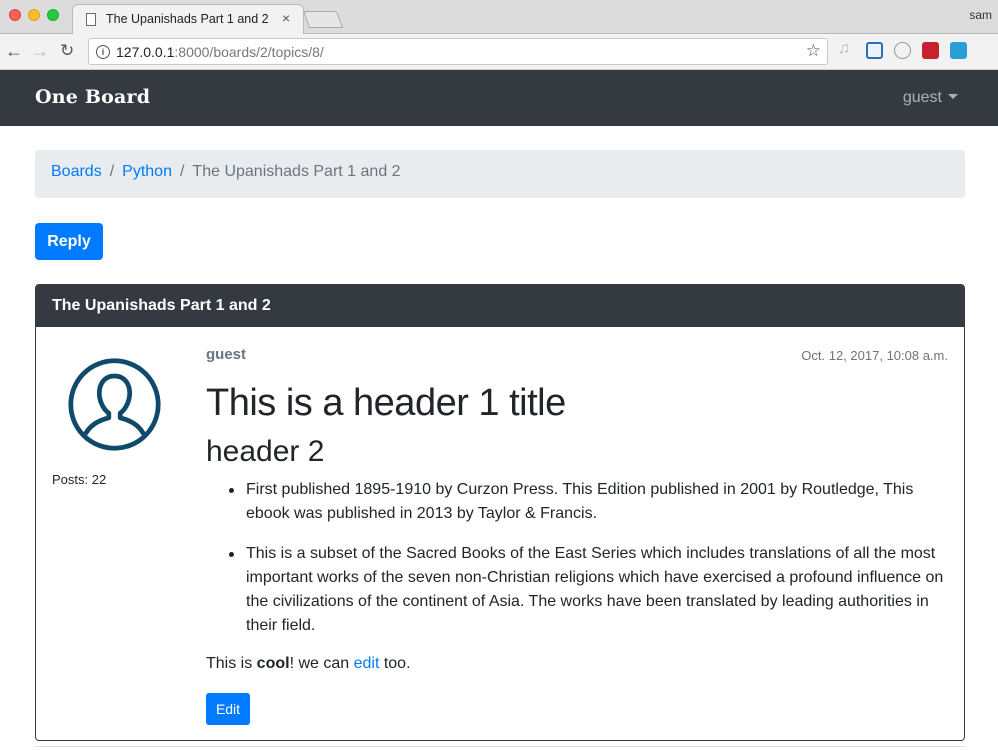 This screenshot has height=750, width=998. What do you see at coordinates (930, 50) in the screenshot?
I see `red-extension-icon` at bounding box center [930, 50].